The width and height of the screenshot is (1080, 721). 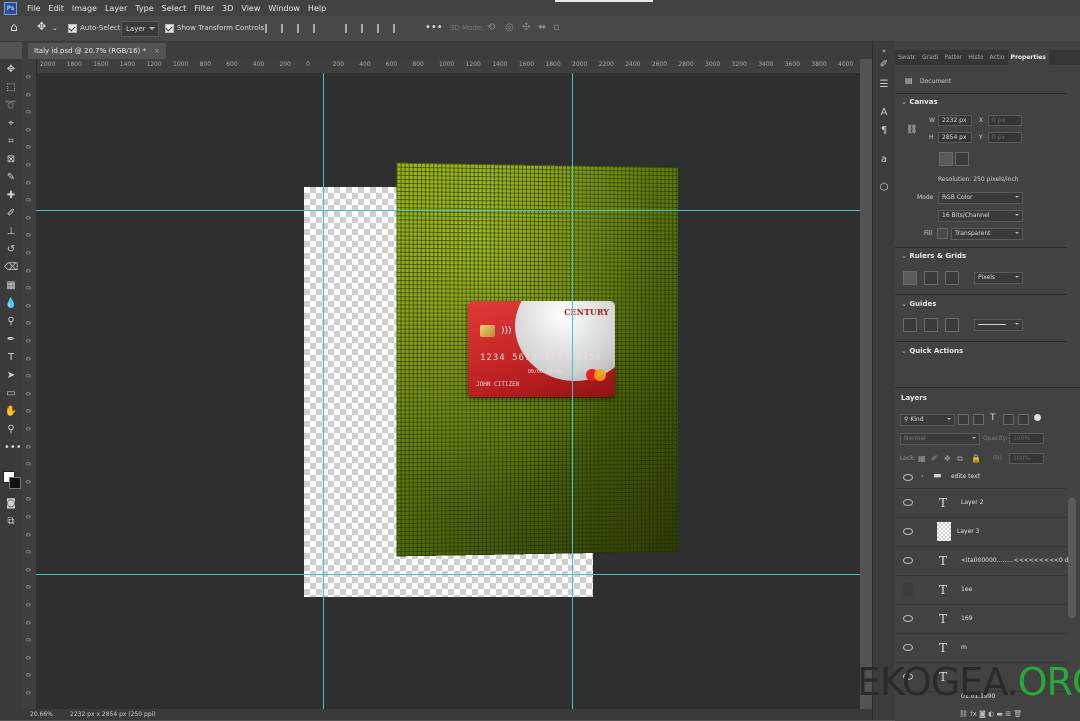 What do you see at coordinates (981, 590) in the screenshot?
I see `layer-row: T 1ee` at bounding box center [981, 590].